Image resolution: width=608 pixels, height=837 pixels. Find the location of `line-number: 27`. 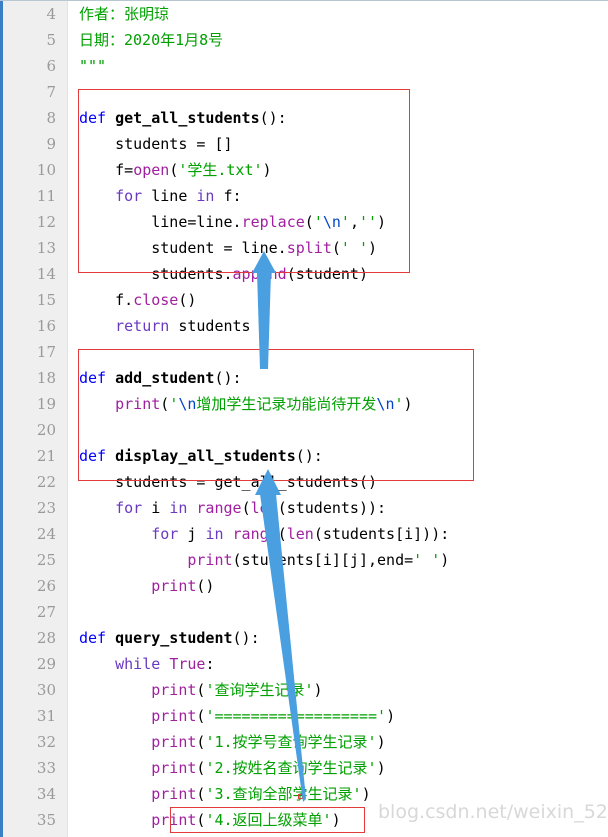

line-number: 27 is located at coordinates (46, 612).